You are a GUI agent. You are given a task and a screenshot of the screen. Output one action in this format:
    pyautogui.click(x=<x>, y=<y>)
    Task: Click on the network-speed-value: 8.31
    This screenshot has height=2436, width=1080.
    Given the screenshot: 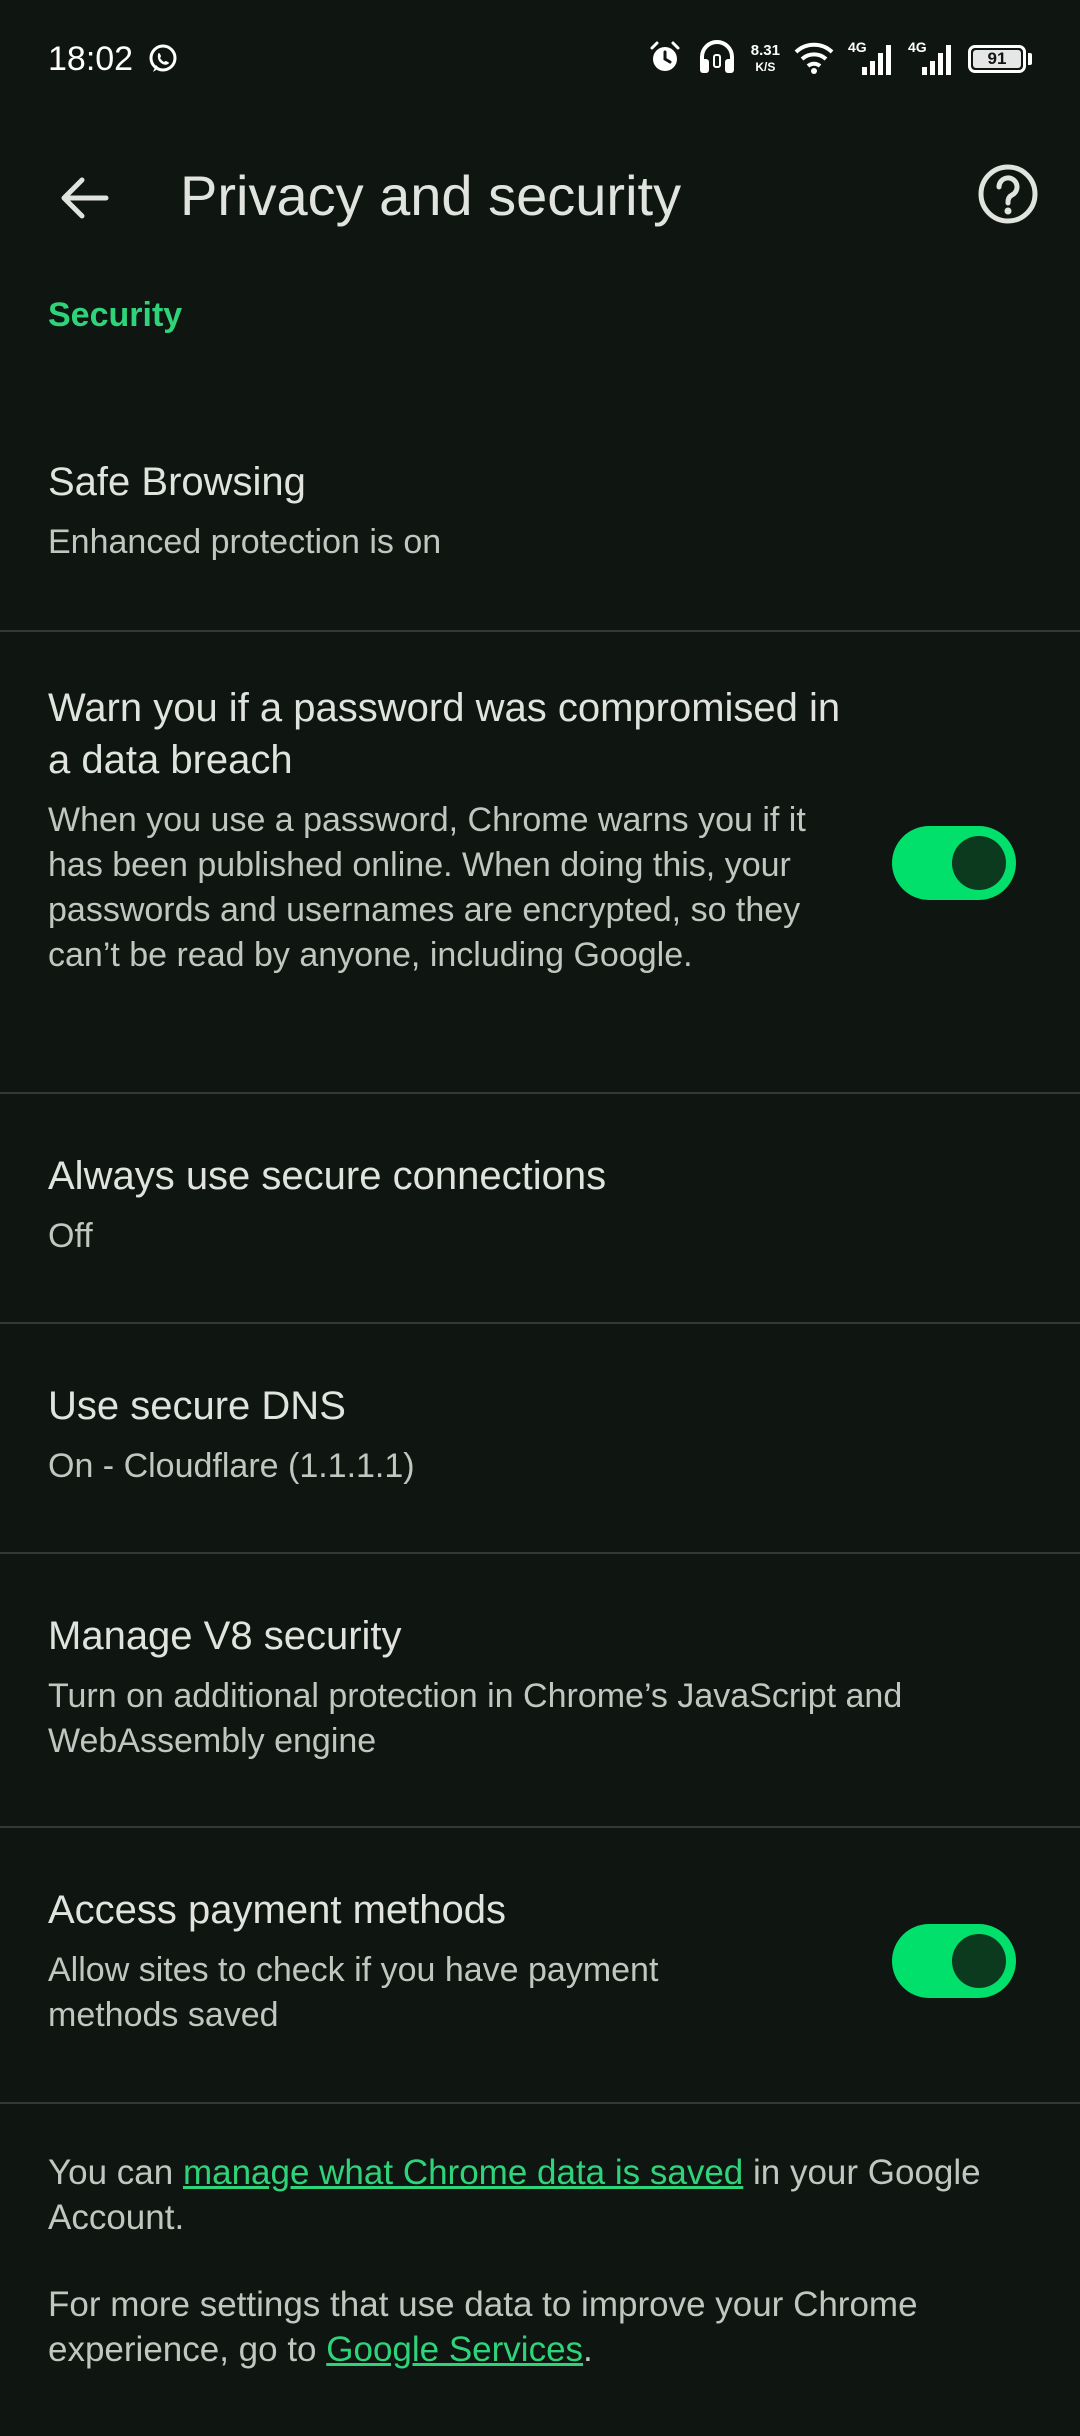 What is the action you would take?
    pyautogui.click(x=765, y=50)
    